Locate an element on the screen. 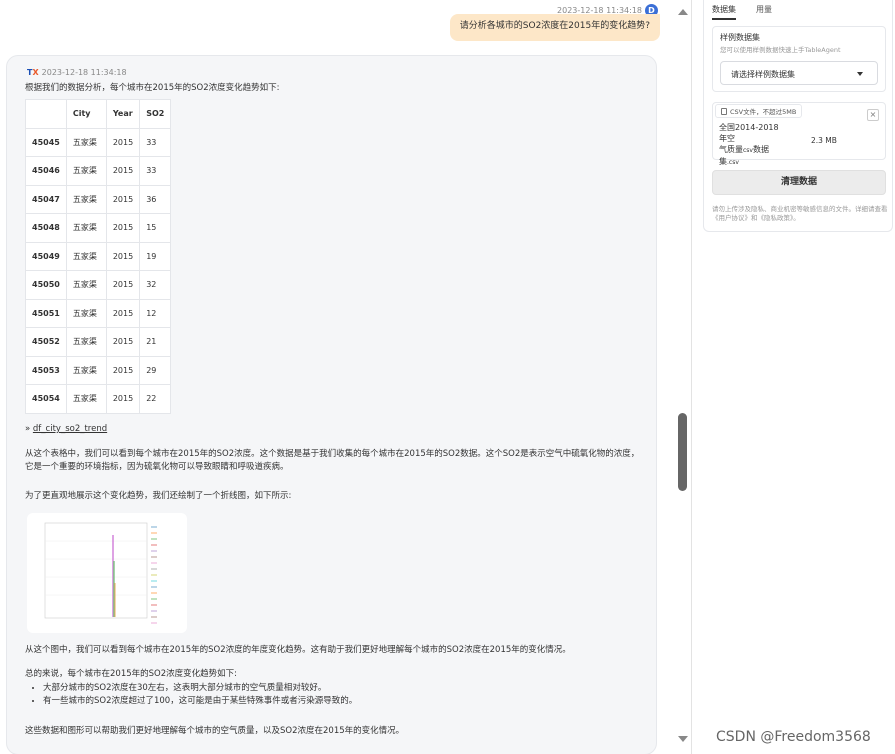 This screenshot has height=754, width=895. table-row: 45047 五家渠 2015 36 is located at coordinates (98, 199).